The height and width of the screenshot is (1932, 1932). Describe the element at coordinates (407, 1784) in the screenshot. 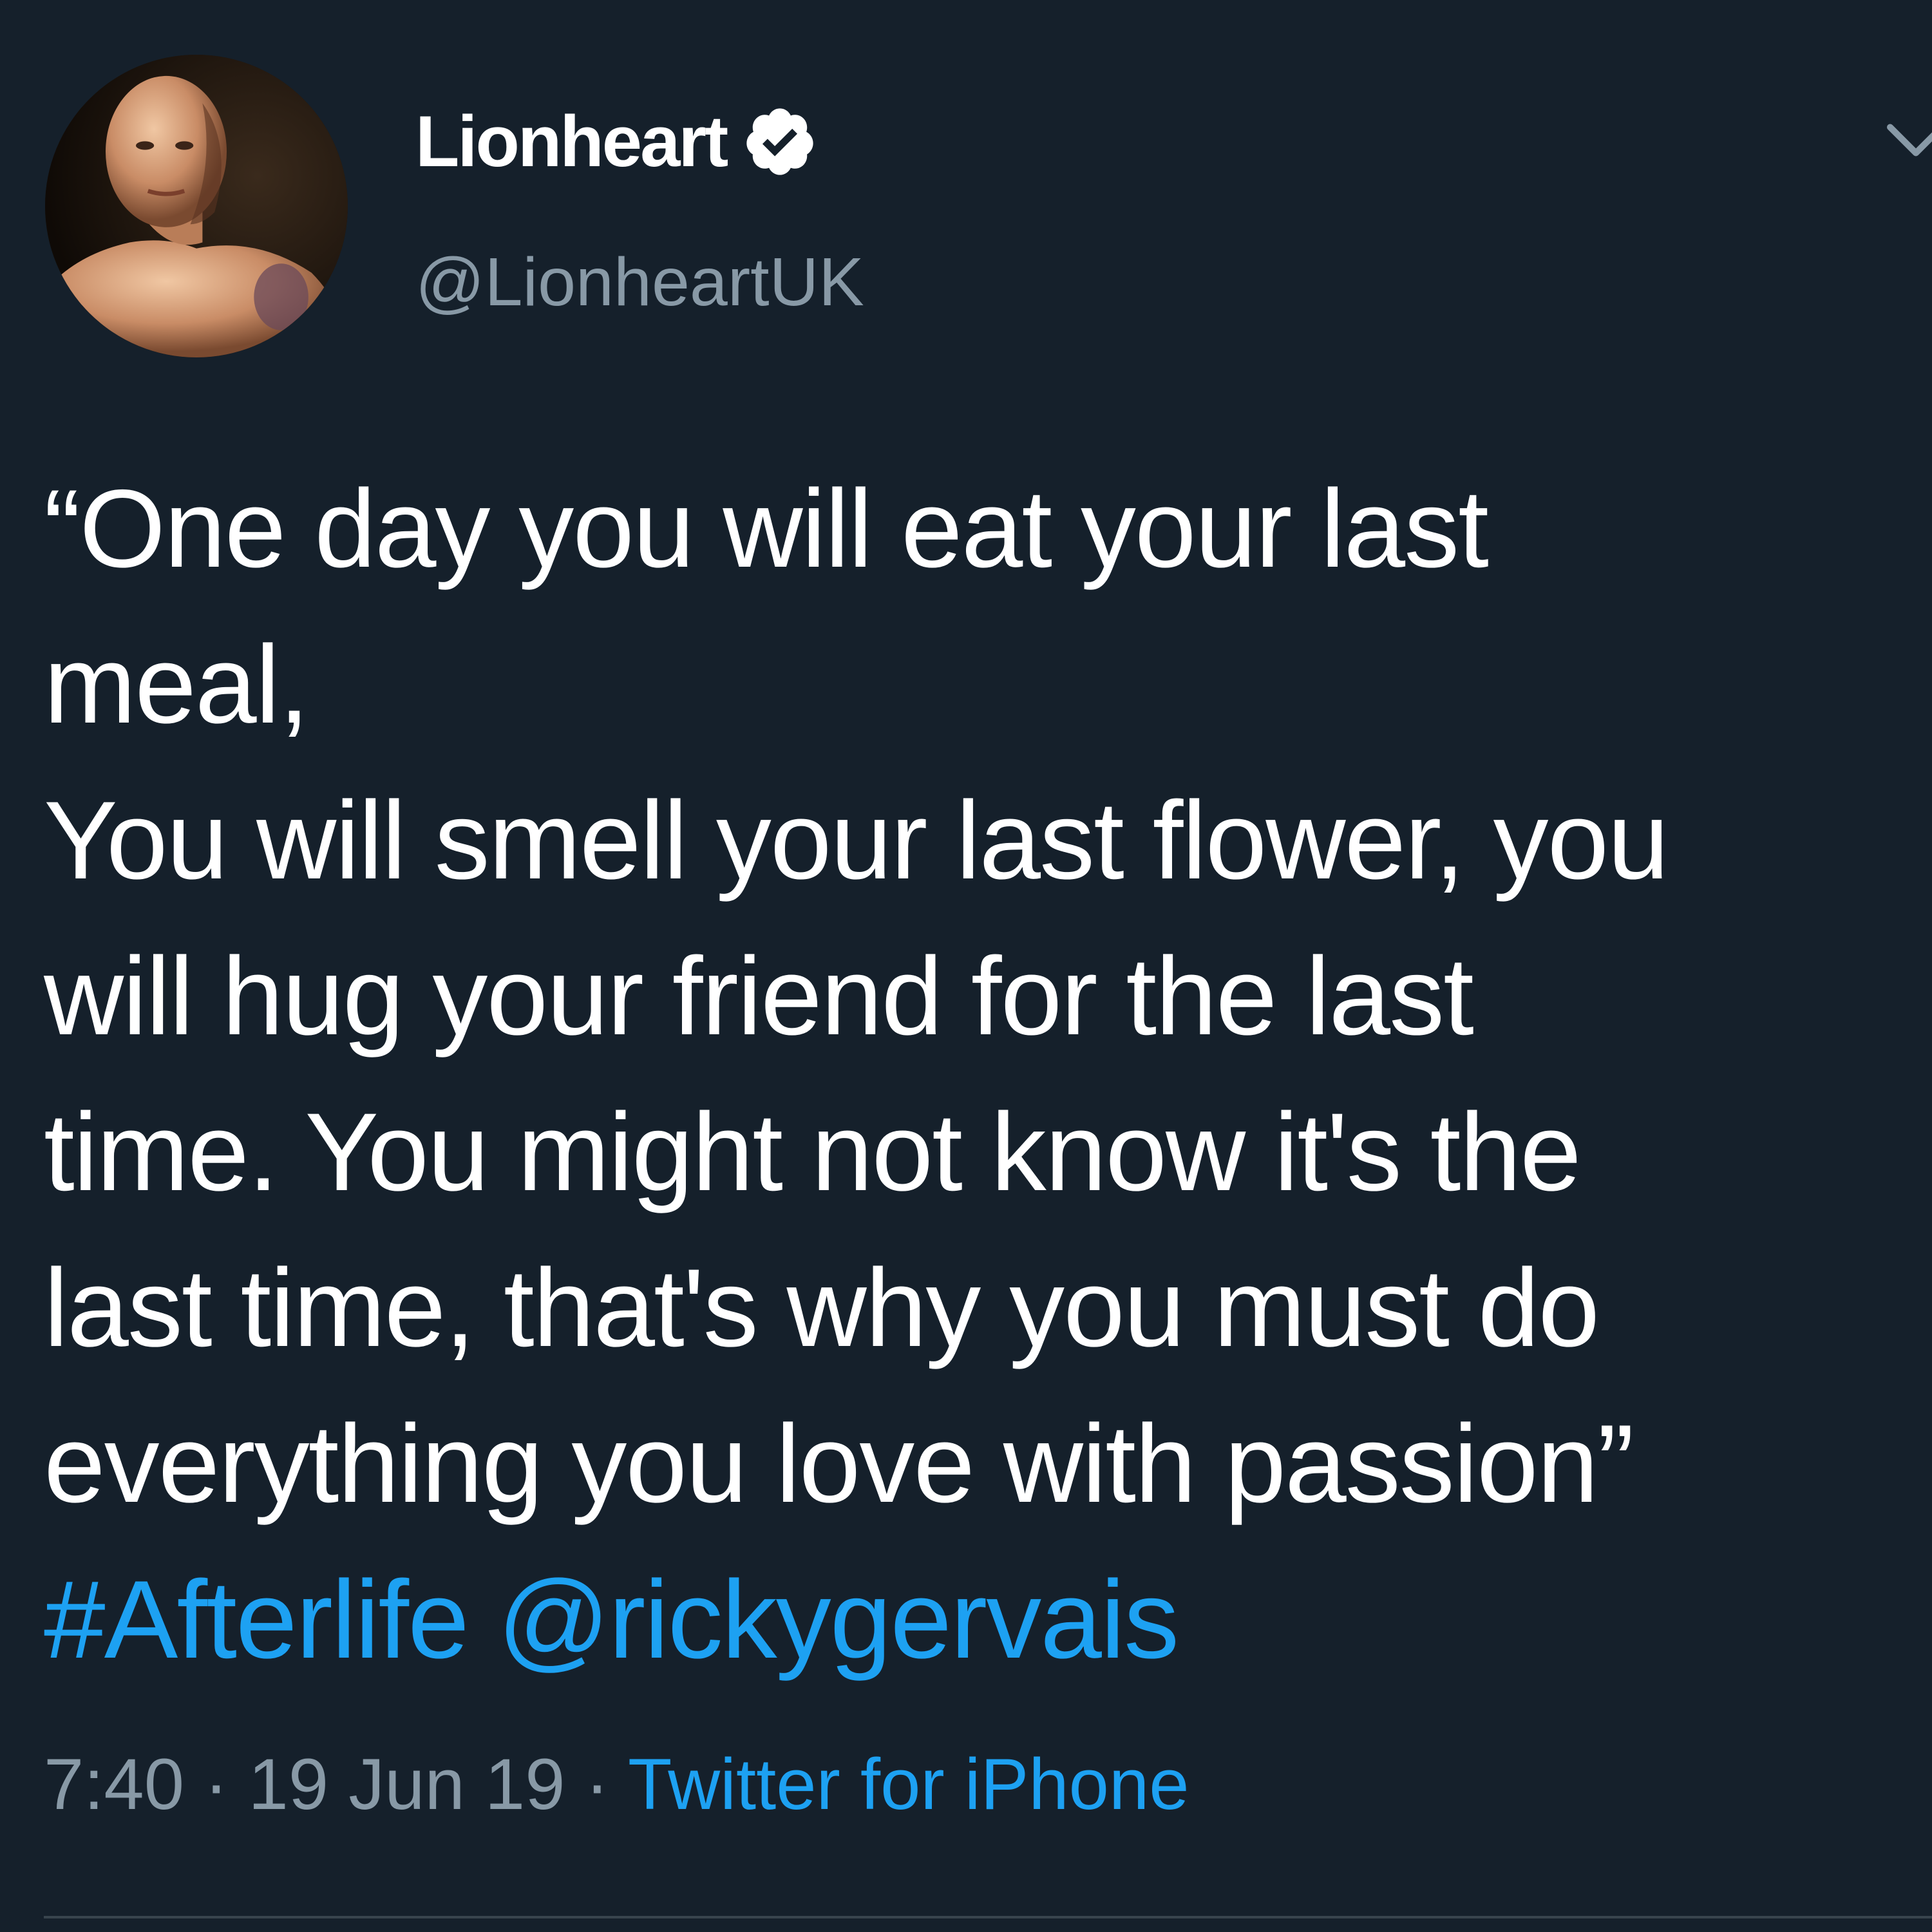

I see `tweet-date: 19 Jun 19` at that location.